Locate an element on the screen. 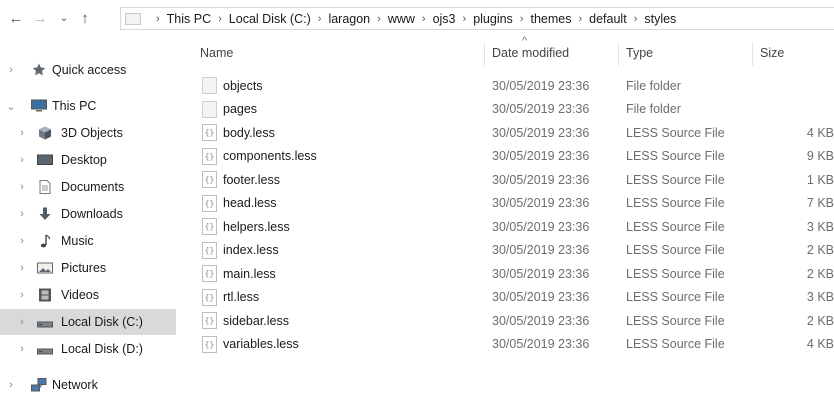 Image resolution: width=834 pixels, height=394 pixels. file-row: pages 30/05/2019 23:36 File folder is located at coordinates (510, 110).